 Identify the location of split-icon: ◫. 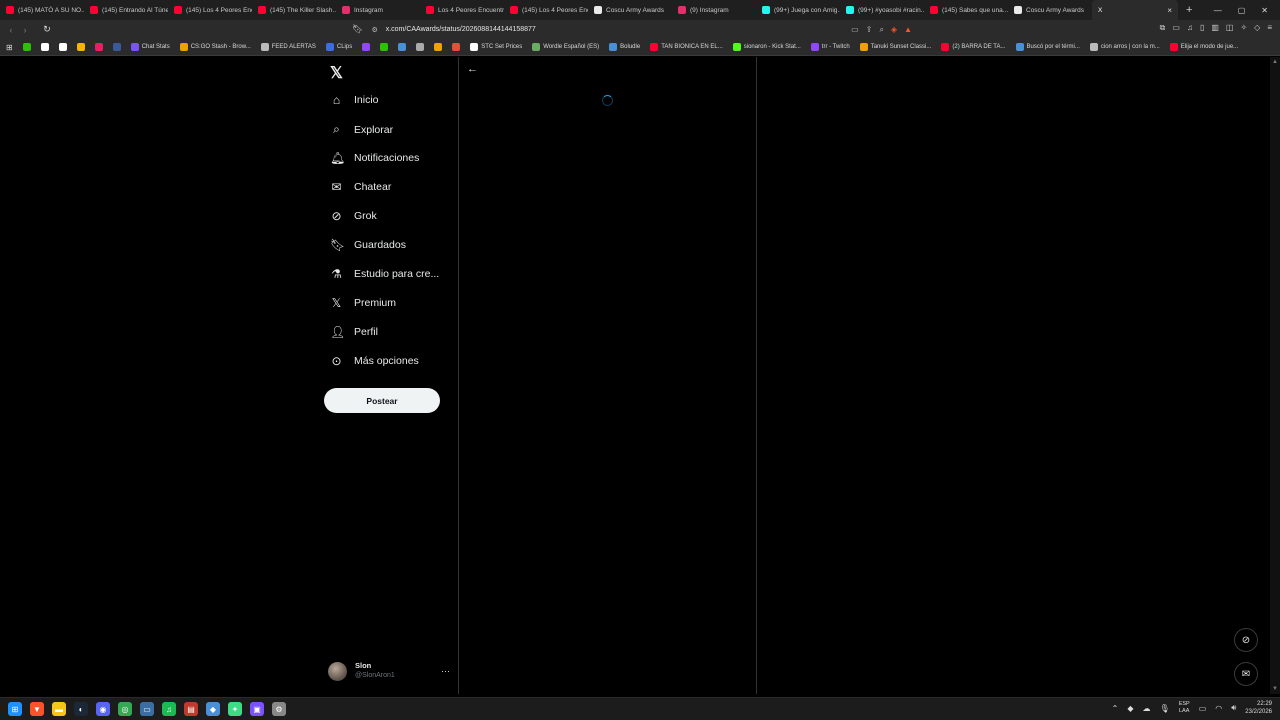
(1230, 28).